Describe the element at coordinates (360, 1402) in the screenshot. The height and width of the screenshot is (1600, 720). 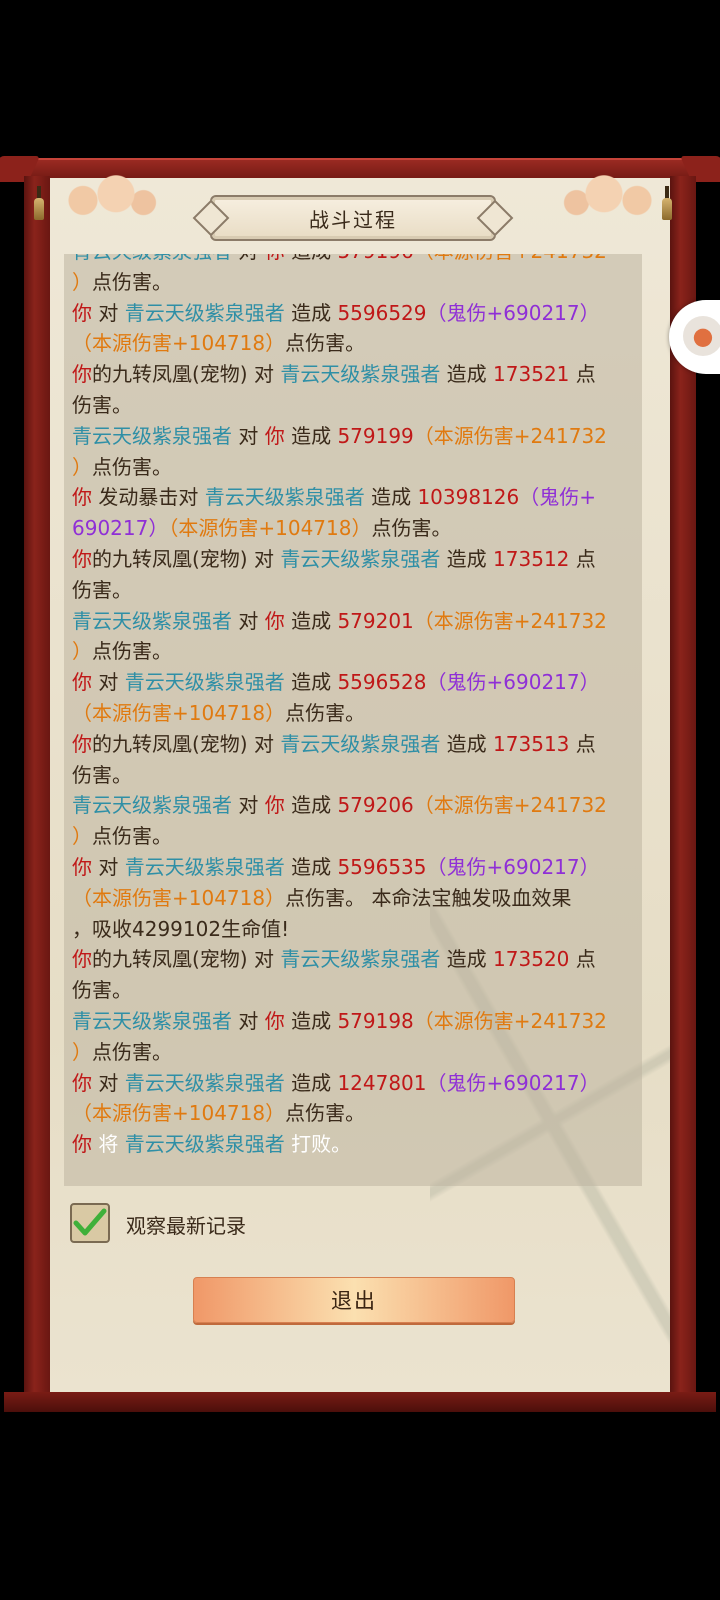
I see `scroll-bottom-rod` at that location.